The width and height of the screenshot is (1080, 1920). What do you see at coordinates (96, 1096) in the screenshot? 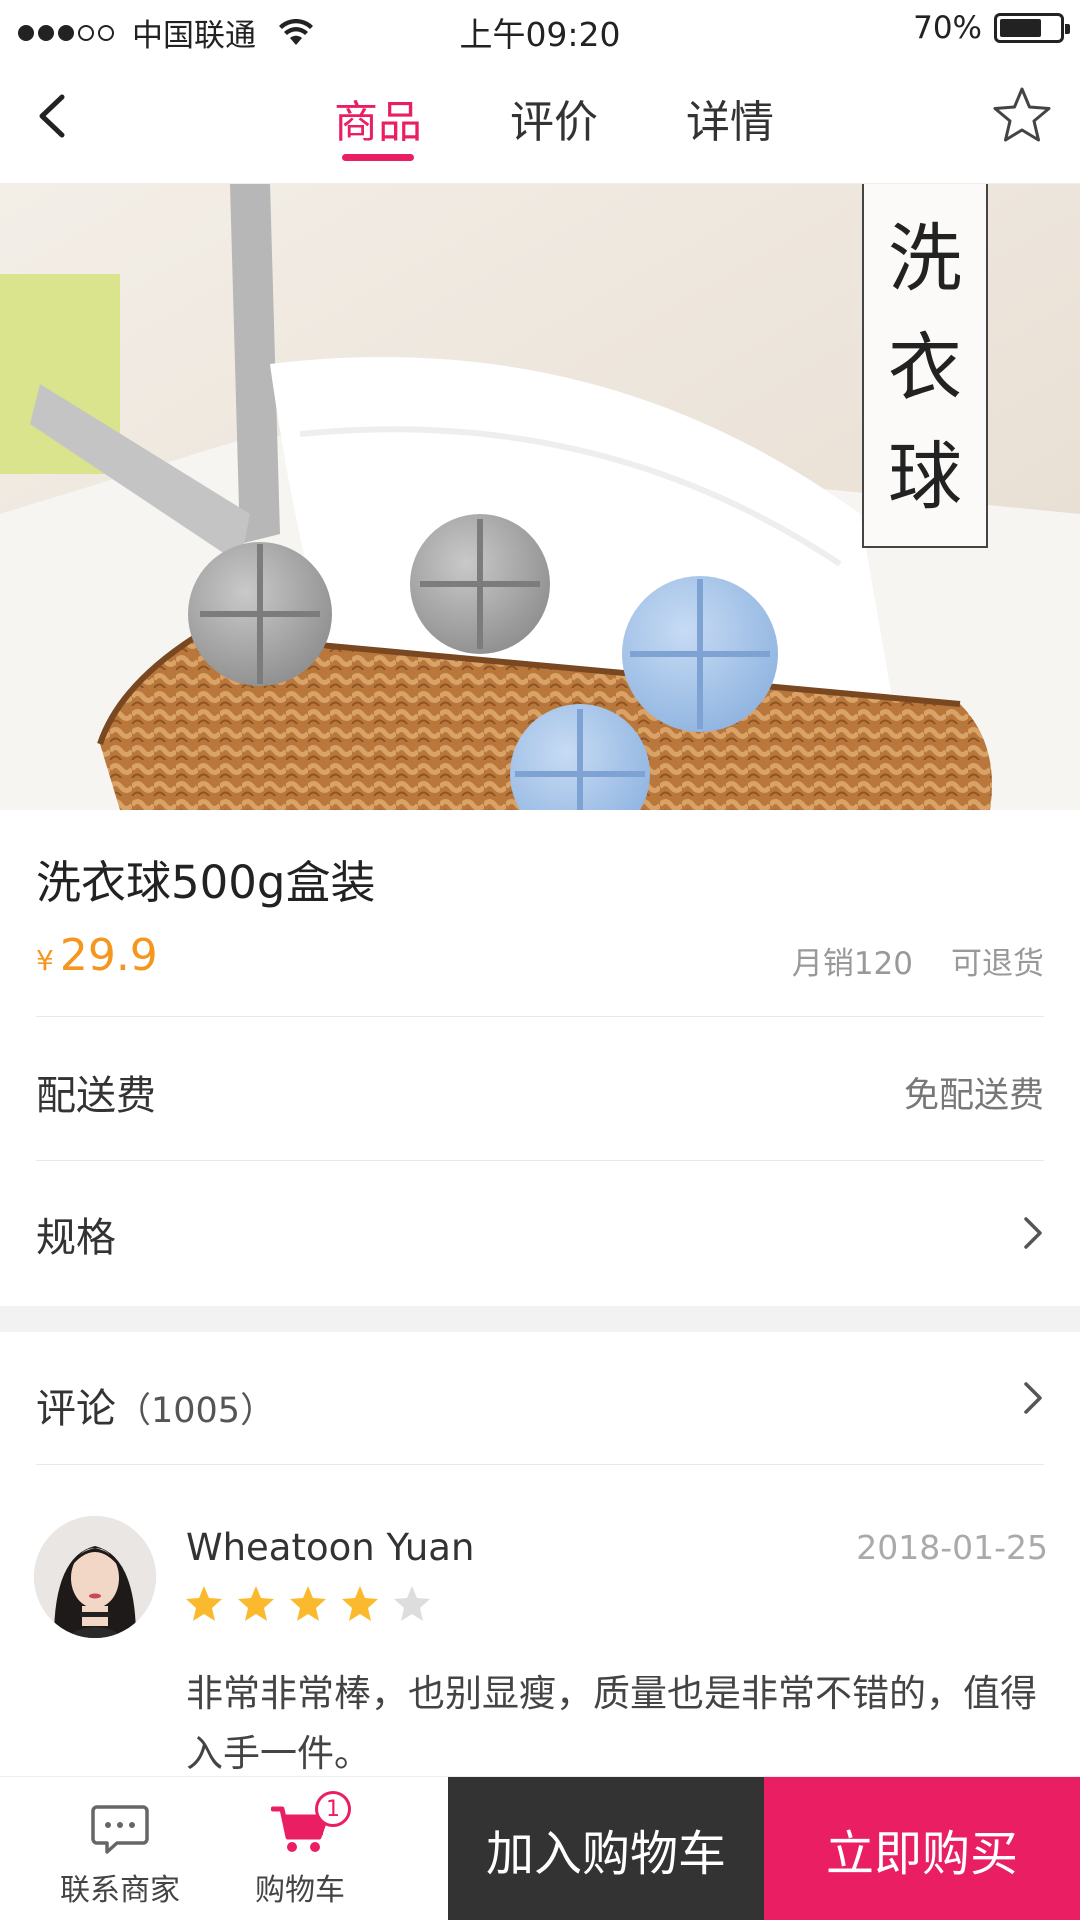
I see `delivery-fee-label: 配送费` at bounding box center [96, 1096].